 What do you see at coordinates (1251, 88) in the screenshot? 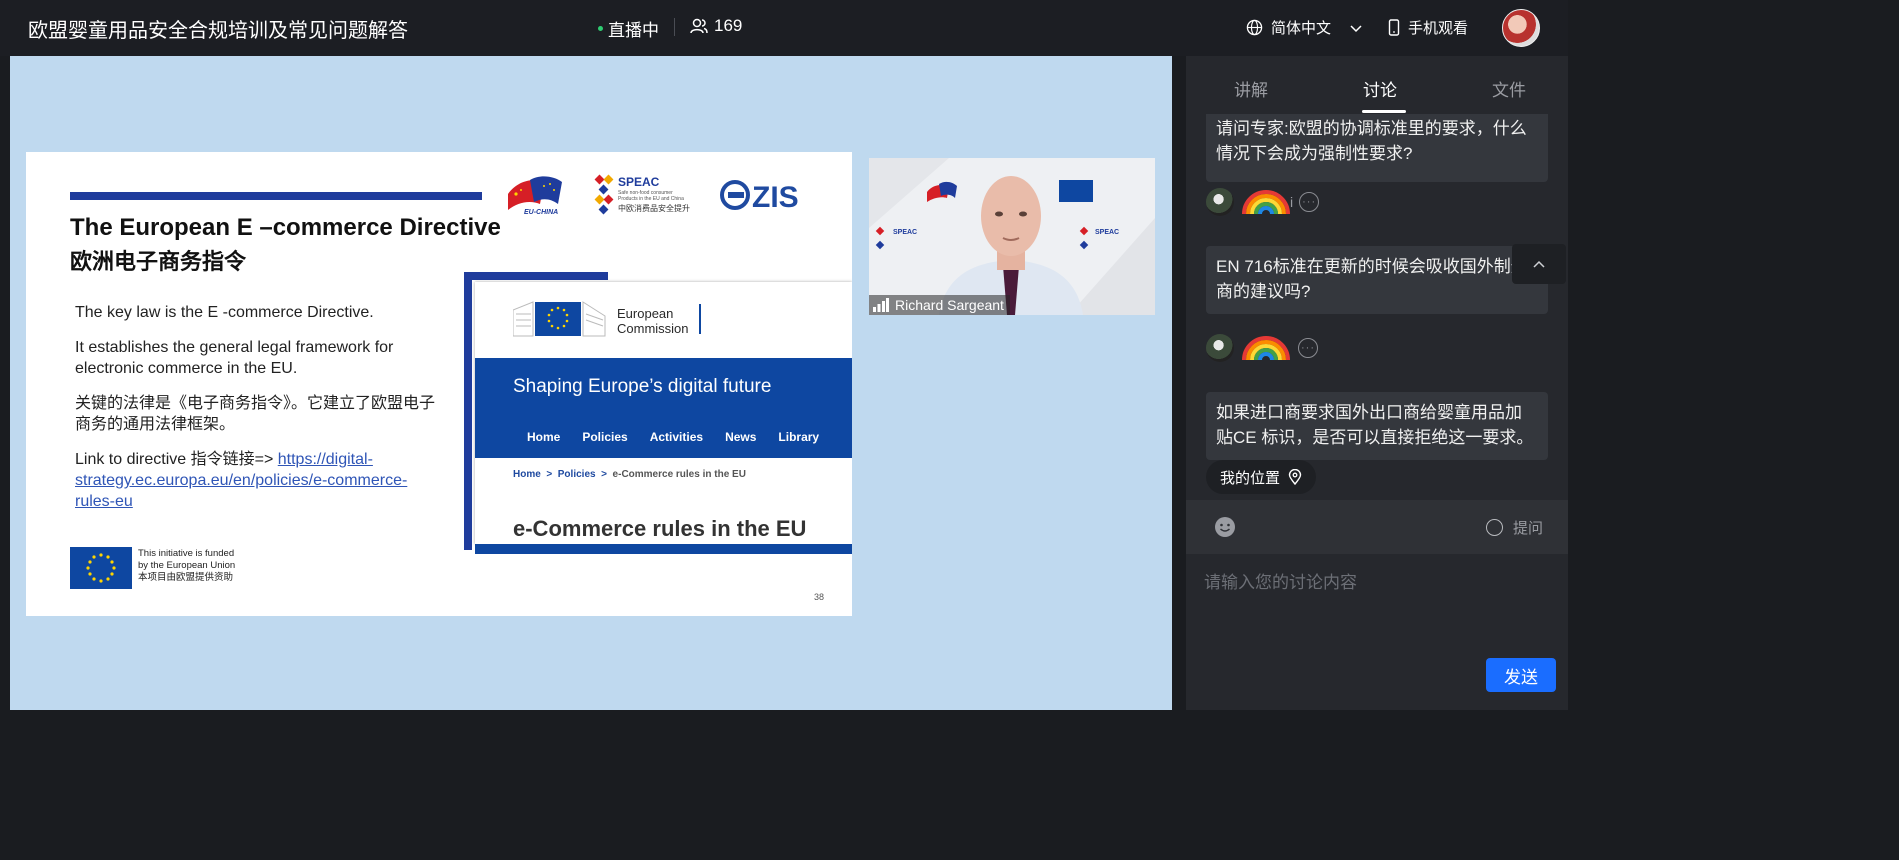
I see `tab-lecture: 讲解` at bounding box center [1251, 88].